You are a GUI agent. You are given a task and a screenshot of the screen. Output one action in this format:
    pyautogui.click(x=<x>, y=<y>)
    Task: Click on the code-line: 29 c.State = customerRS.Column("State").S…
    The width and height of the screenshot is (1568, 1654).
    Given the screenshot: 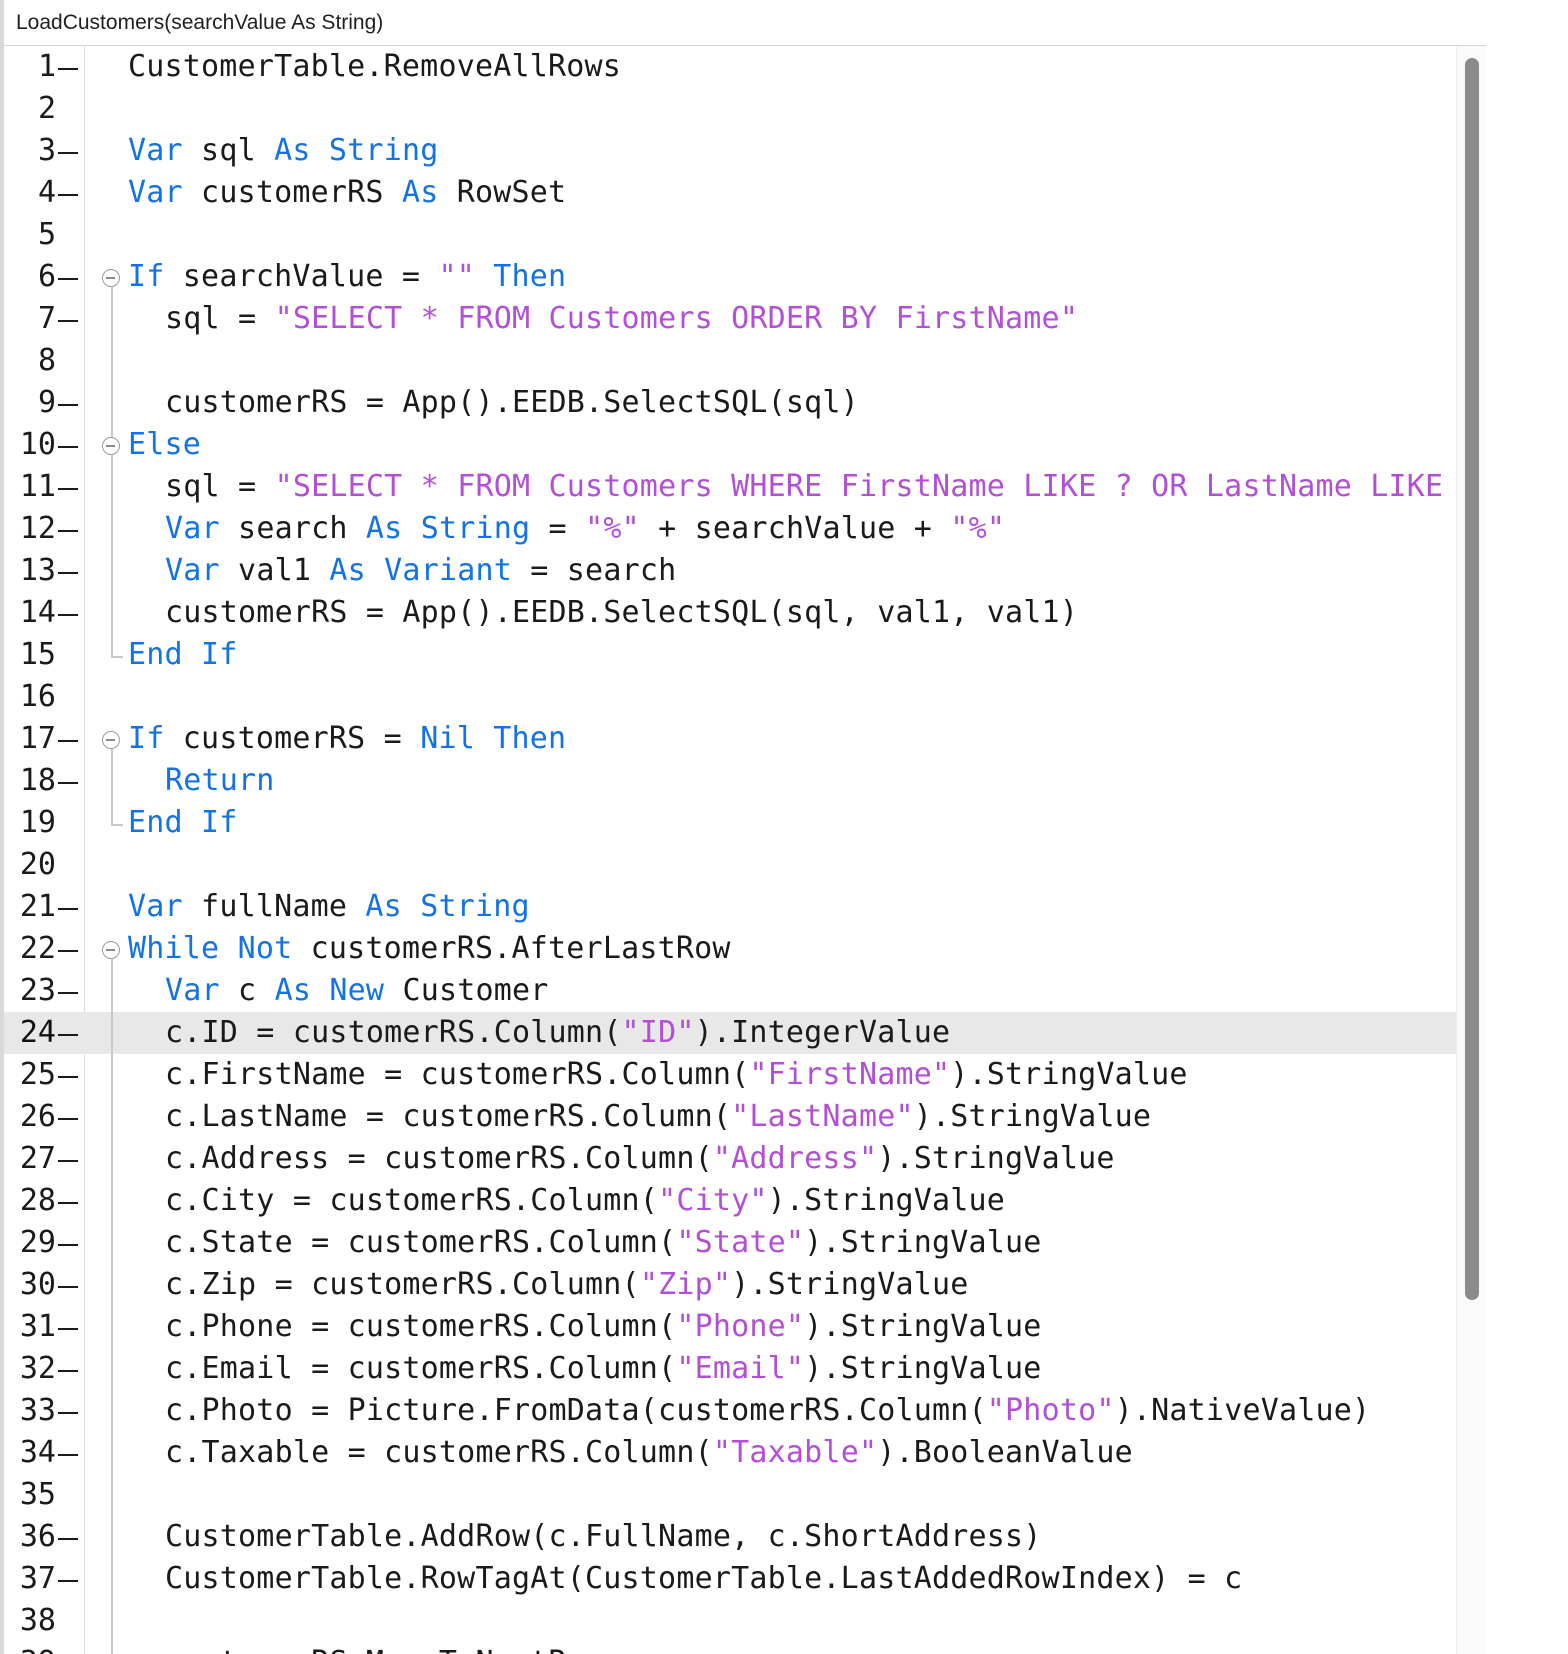 What is the action you would take?
    pyautogui.click(x=774, y=1243)
    